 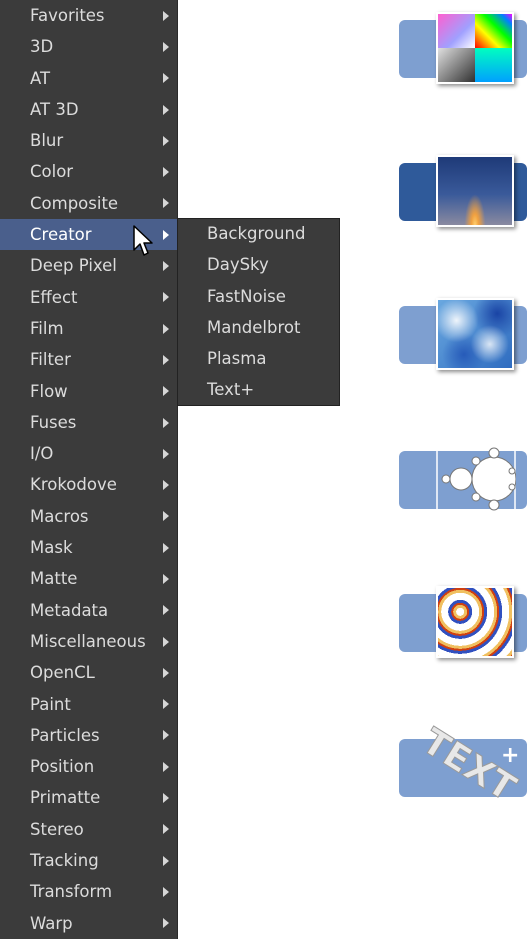 I want to click on menu-item-label: Favorites, so click(x=67, y=15).